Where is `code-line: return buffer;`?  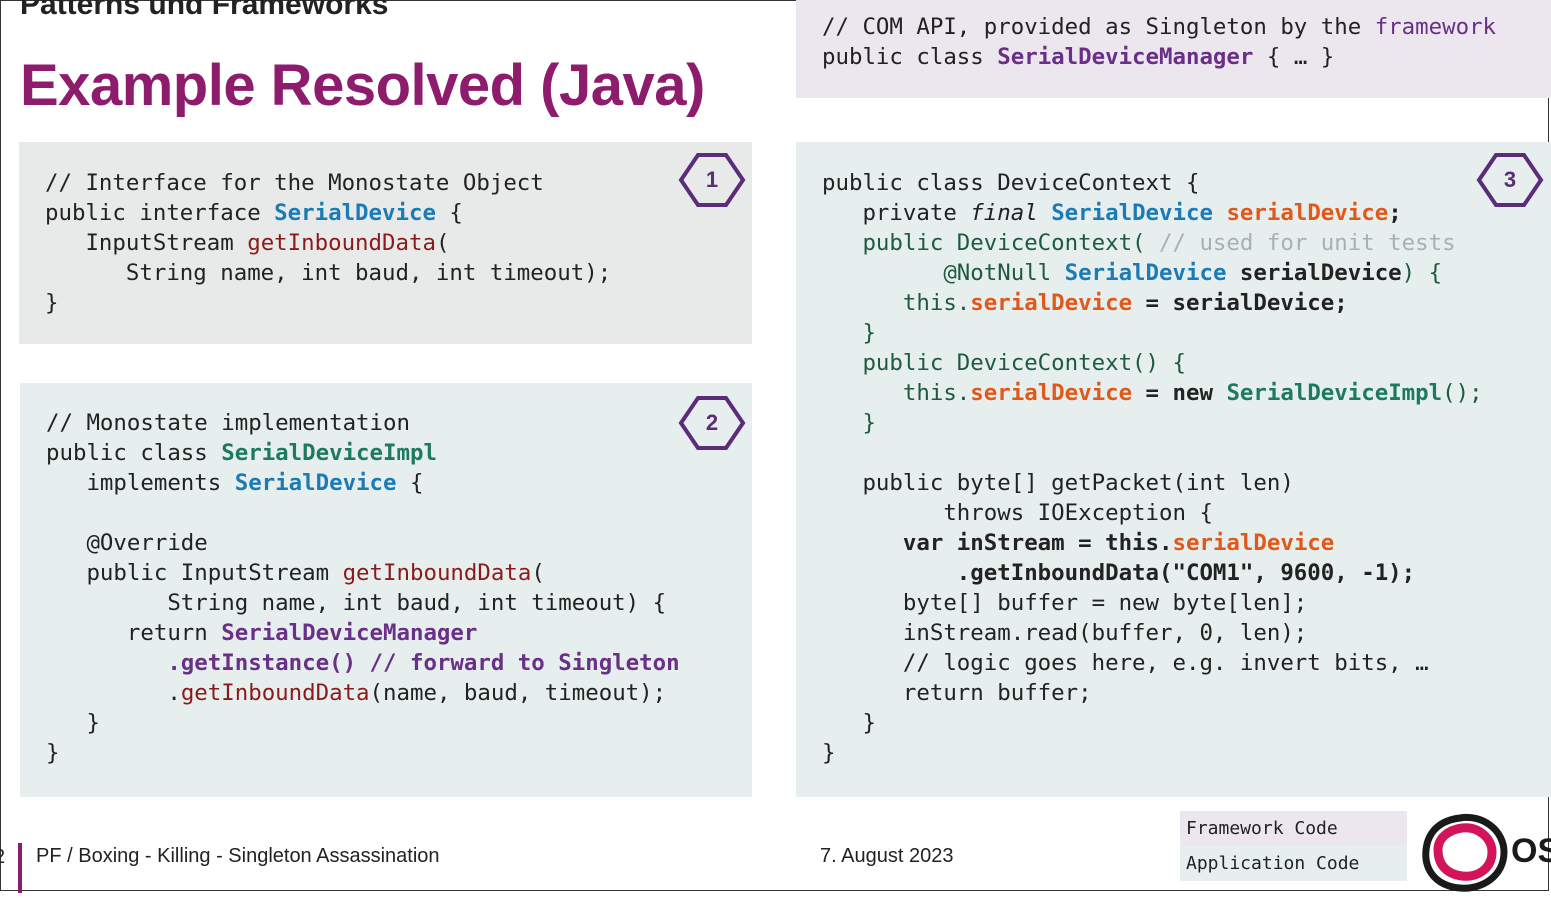 code-line: return buffer; is located at coordinates (1186, 693).